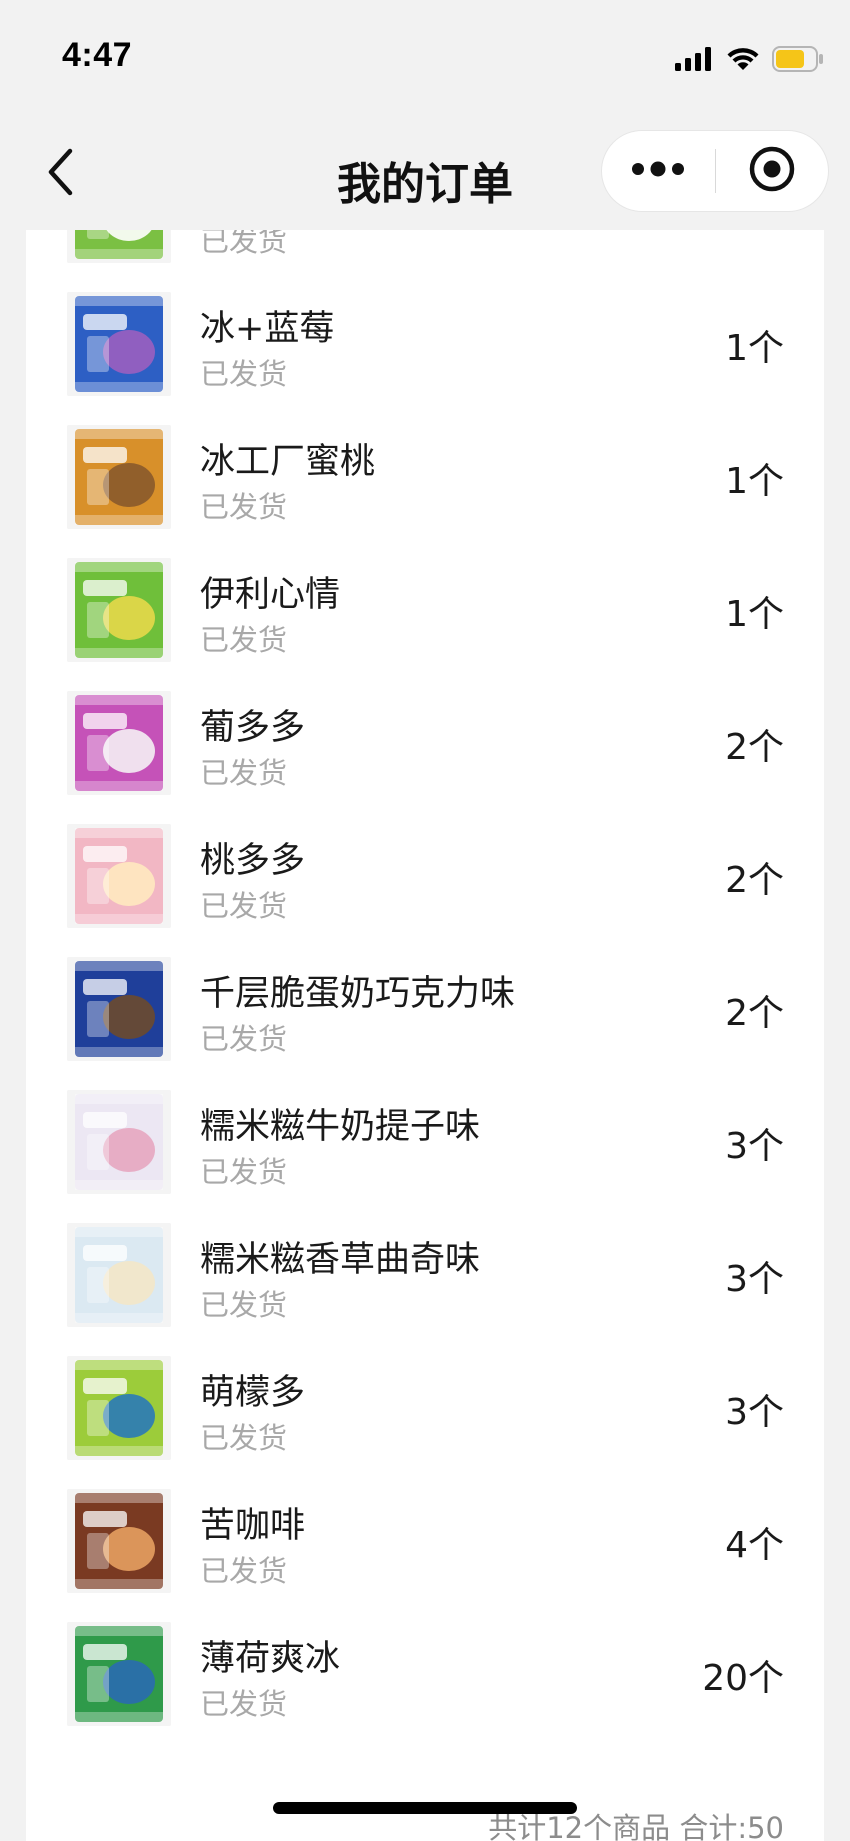 The width and height of the screenshot is (850, 1841). I want to click on more-button, so click(658, 171).